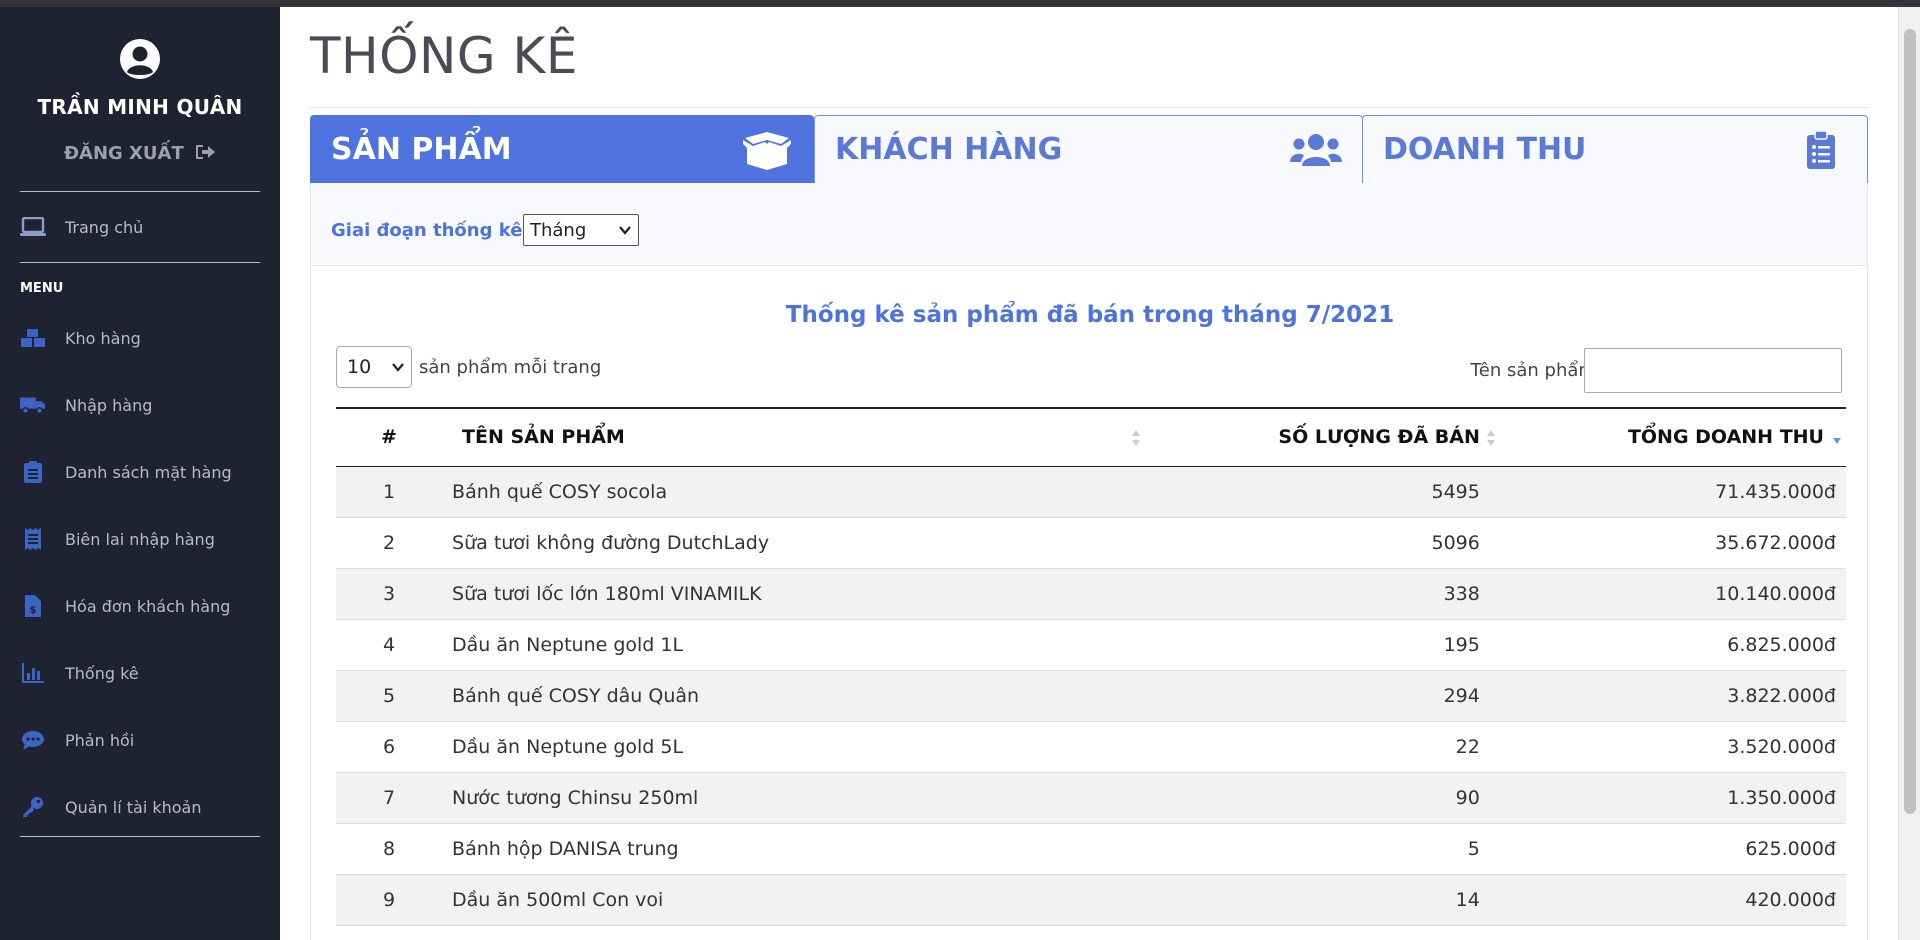 The image size is (1920, 940). I want to click on sort-icon, so click(1136, 438).